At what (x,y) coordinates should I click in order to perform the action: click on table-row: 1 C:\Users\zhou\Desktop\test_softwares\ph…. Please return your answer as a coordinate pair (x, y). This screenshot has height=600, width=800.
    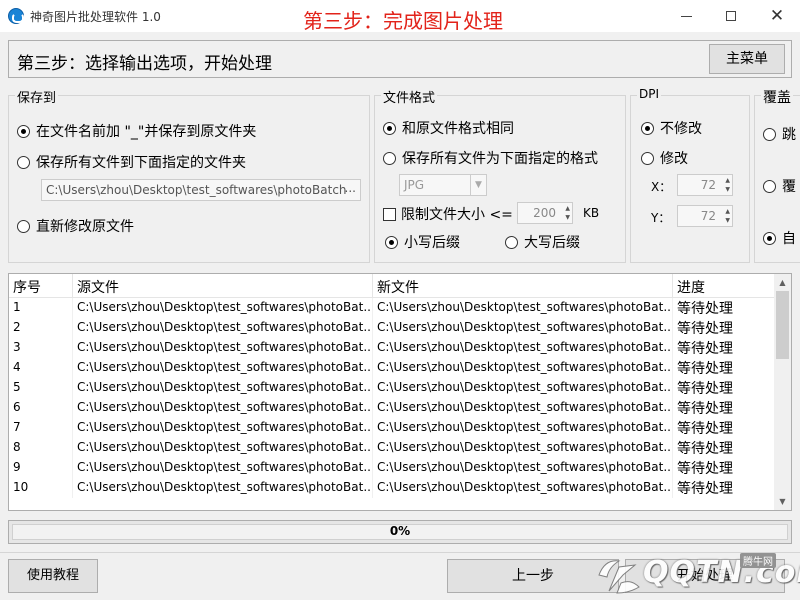
    Looking at the image, I should click on (392, 308).